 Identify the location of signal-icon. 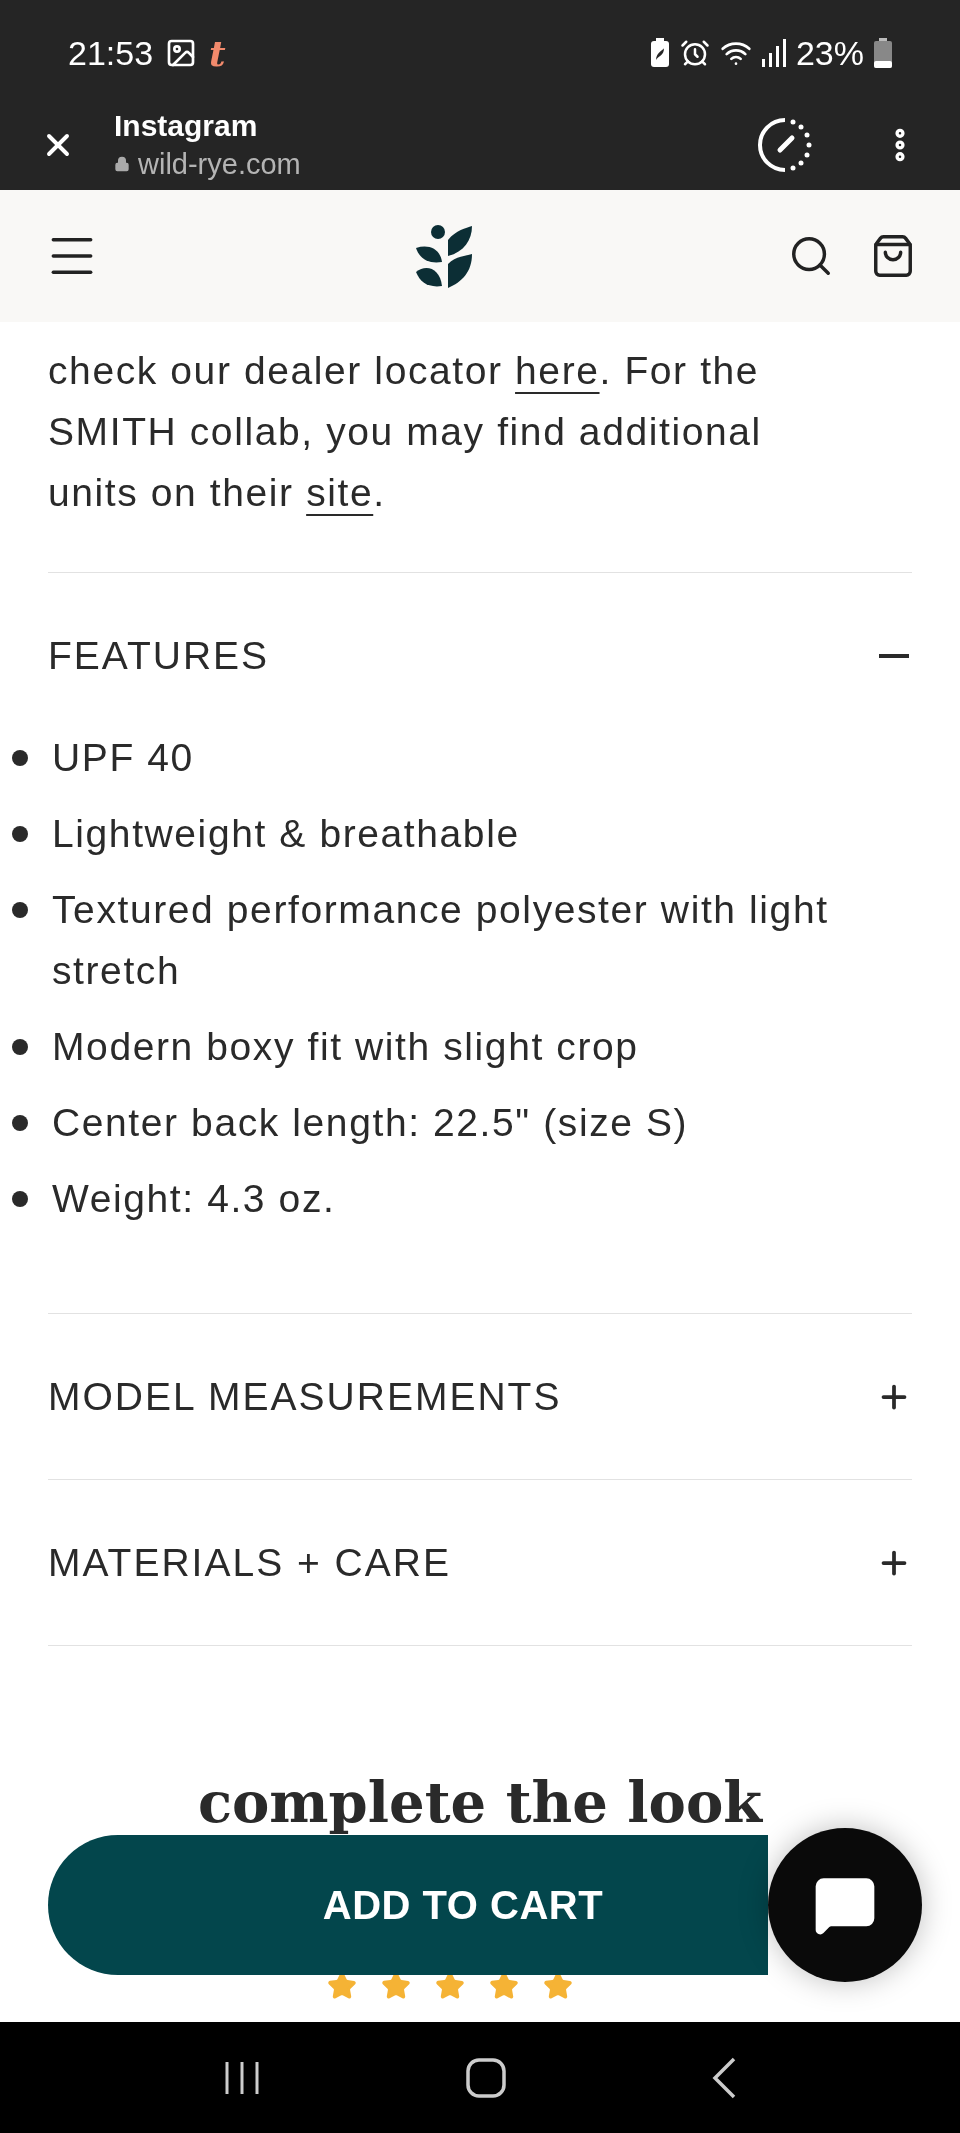
(773, 53).